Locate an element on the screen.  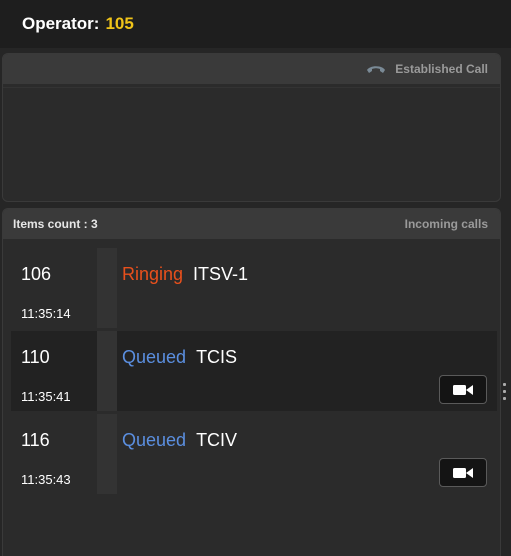
established-call-title-wrap: Established Call is located at coordinates (427, 69).